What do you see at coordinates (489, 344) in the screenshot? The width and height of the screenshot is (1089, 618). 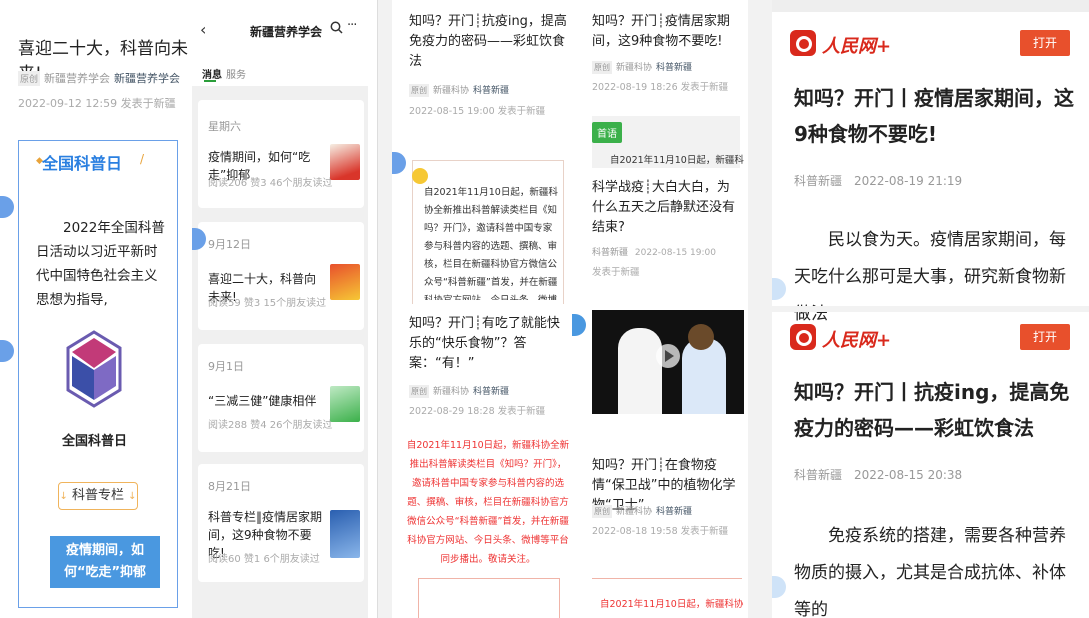 I see `article-title: 知吗？开门┊有吃了就能快乐的“快乐食物”？答案：“有！”` at bounding box center [489, 344].